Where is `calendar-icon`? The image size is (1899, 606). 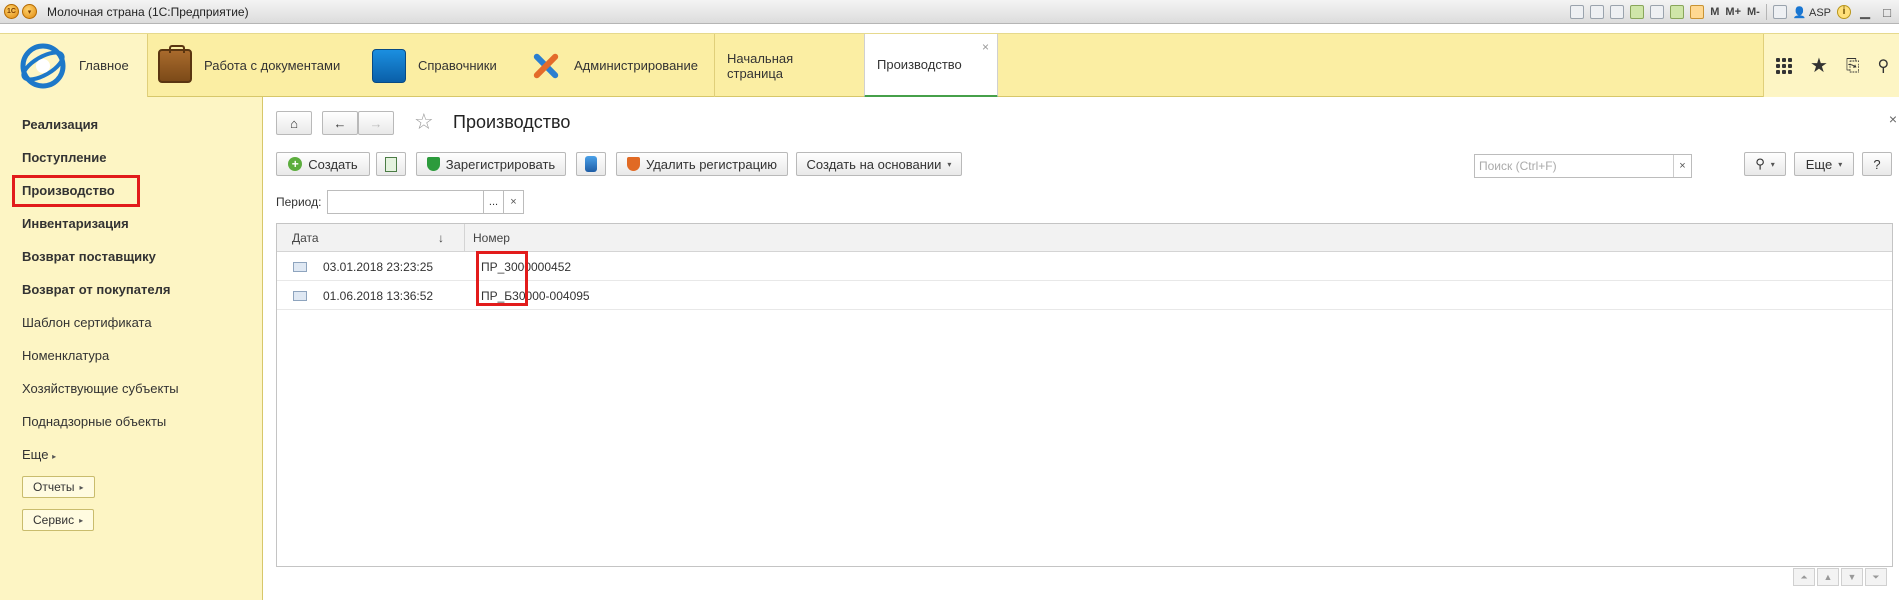
calendar-icon is located at coordinates (1697, 12).